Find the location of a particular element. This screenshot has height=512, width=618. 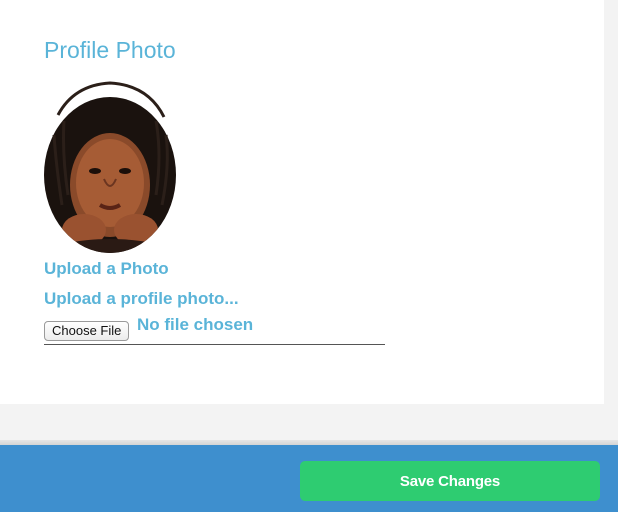

footer-bar: Save Changes is located at coordinates (309, 478).